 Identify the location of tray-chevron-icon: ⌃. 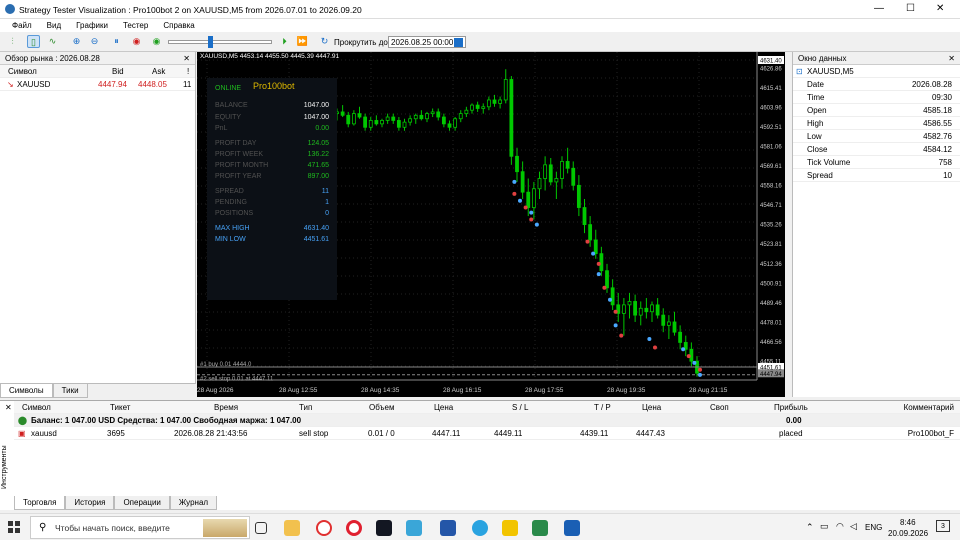
(810, 527).